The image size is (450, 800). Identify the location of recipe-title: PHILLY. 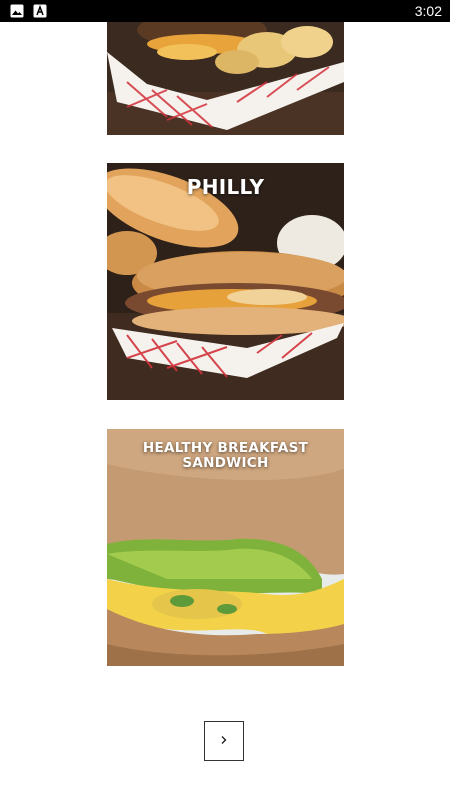
(225, 187).